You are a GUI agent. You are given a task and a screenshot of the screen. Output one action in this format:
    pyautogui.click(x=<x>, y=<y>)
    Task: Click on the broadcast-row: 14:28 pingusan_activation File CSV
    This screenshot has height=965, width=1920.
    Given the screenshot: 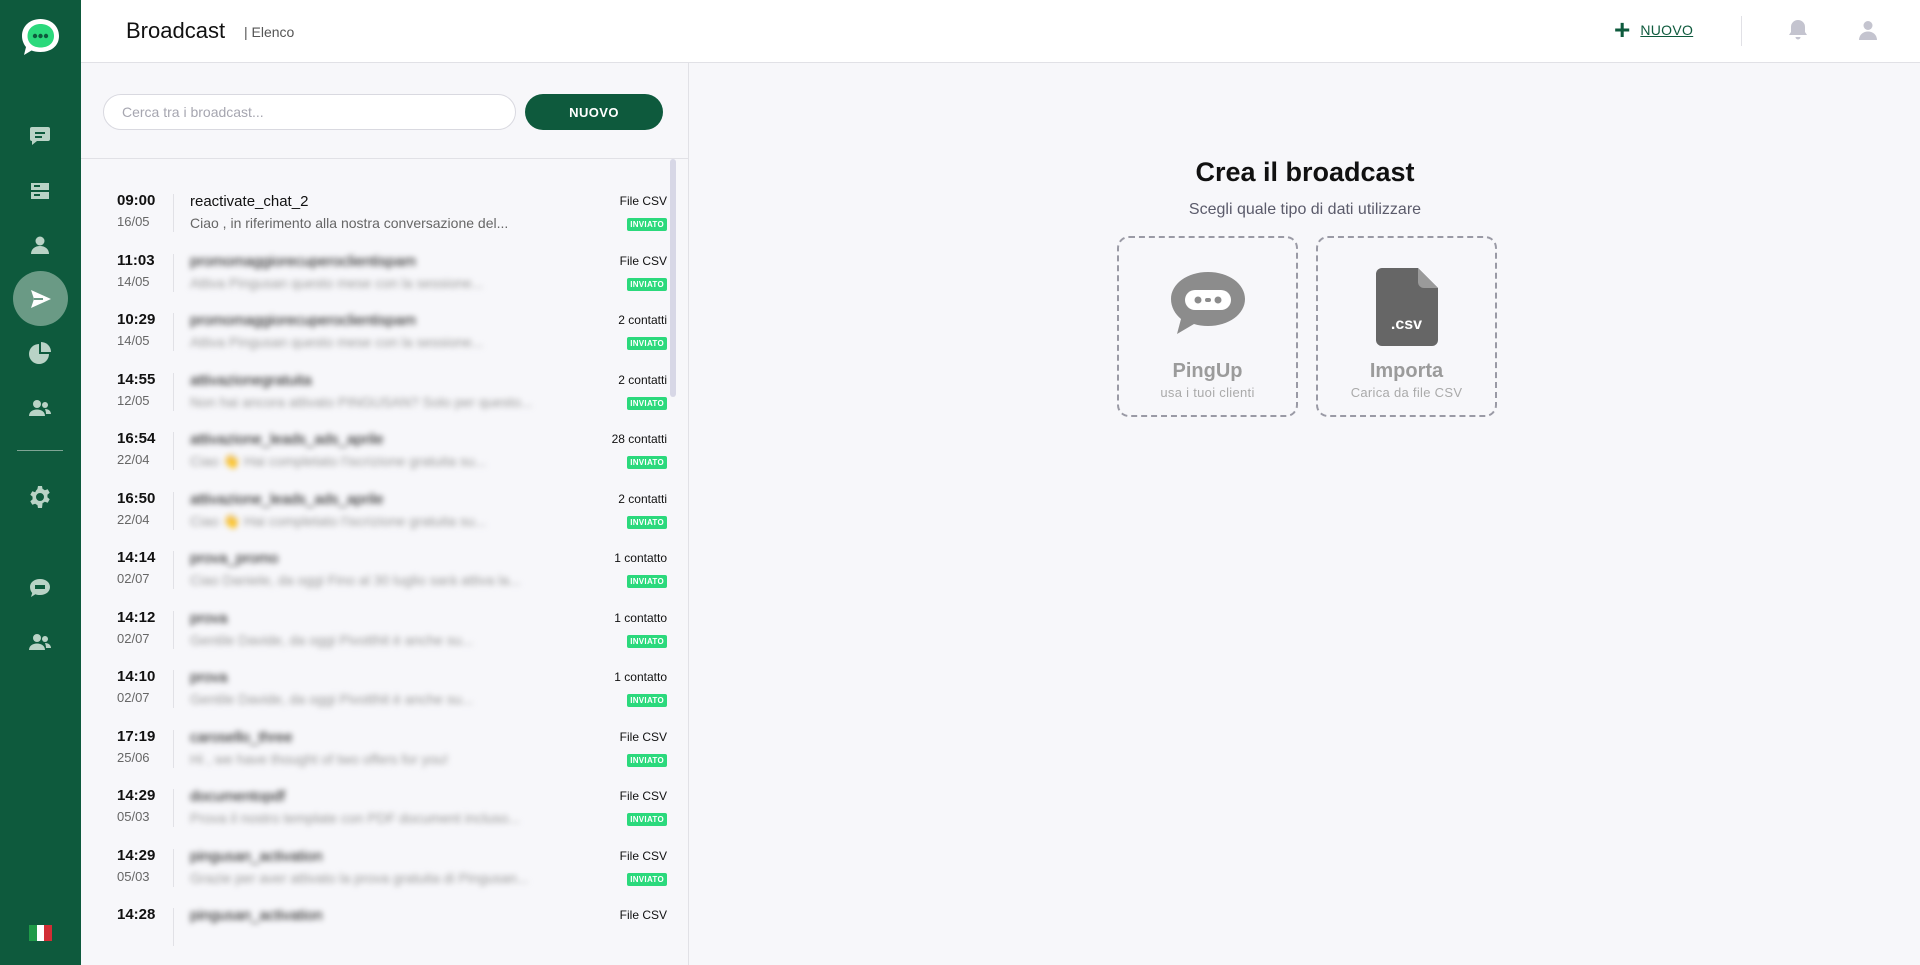 What is the action you would take?
    pyautogui.click(x=374, y=928)
    